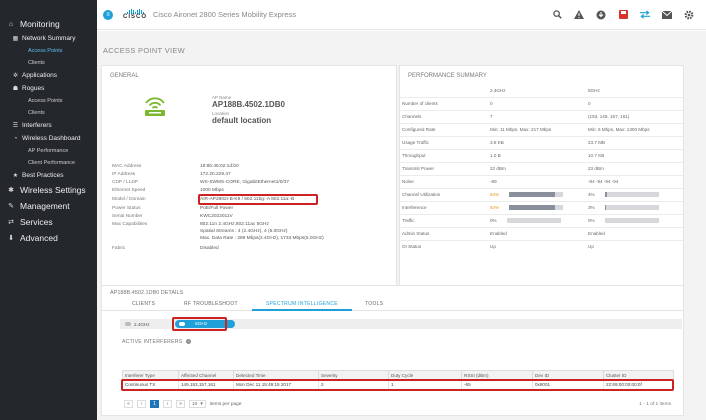 This screenshot has height=420, width=706. I want to click on perf-value-24: Enabled, so click(537, 233).